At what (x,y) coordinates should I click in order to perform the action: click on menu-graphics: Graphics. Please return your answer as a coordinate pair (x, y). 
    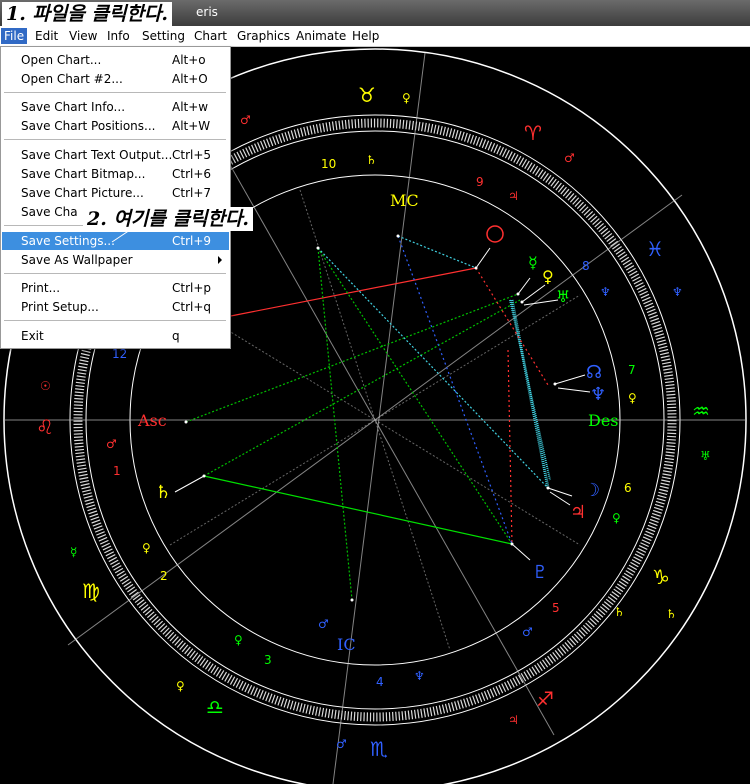
    Looking at the image, I should click on (263, 36).